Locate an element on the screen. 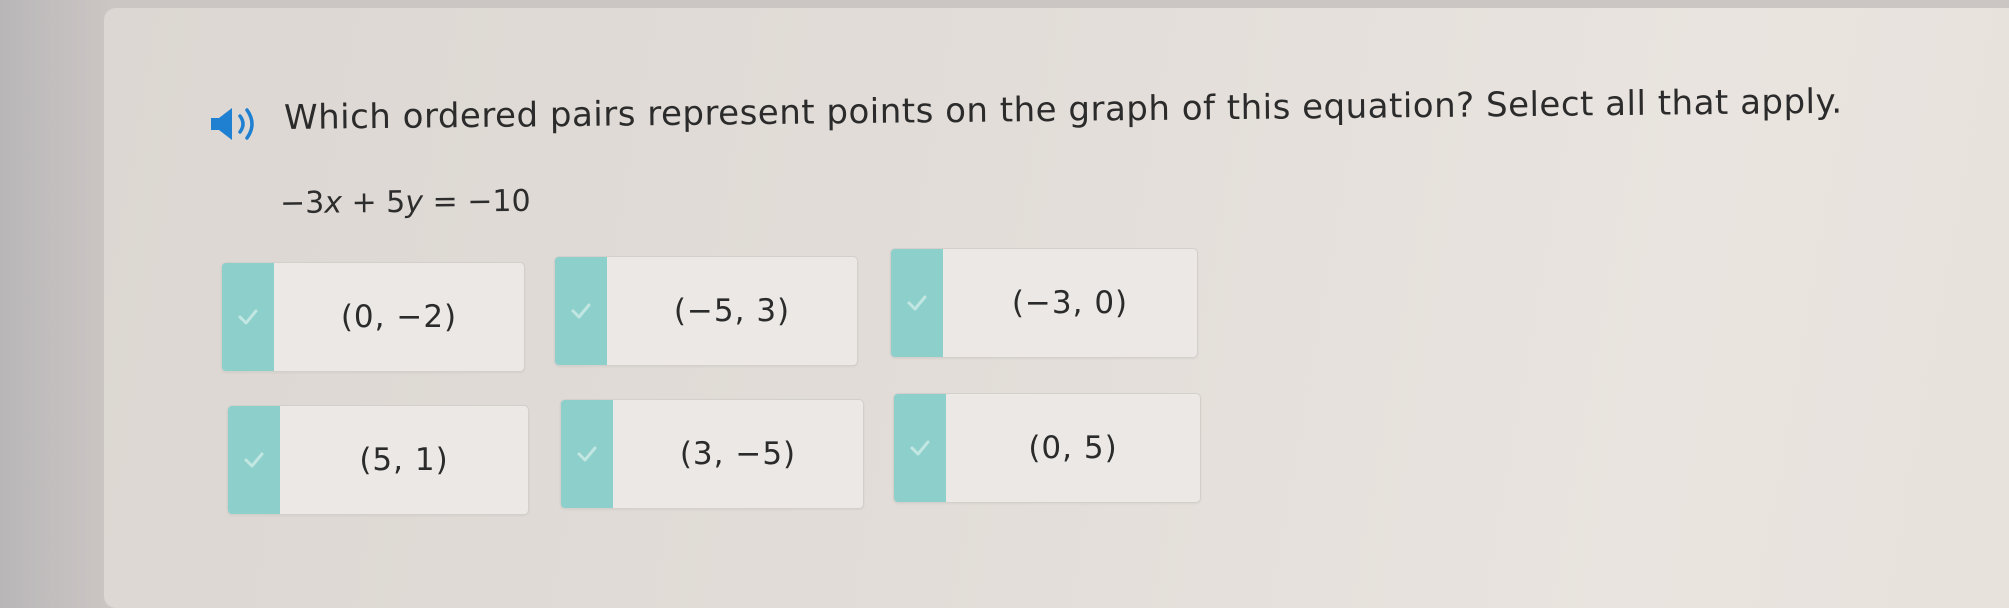 Image resolution: width=2009 pixels, height=608 pixels. option-label: (0, −2) is located at coordinates (399, 317).